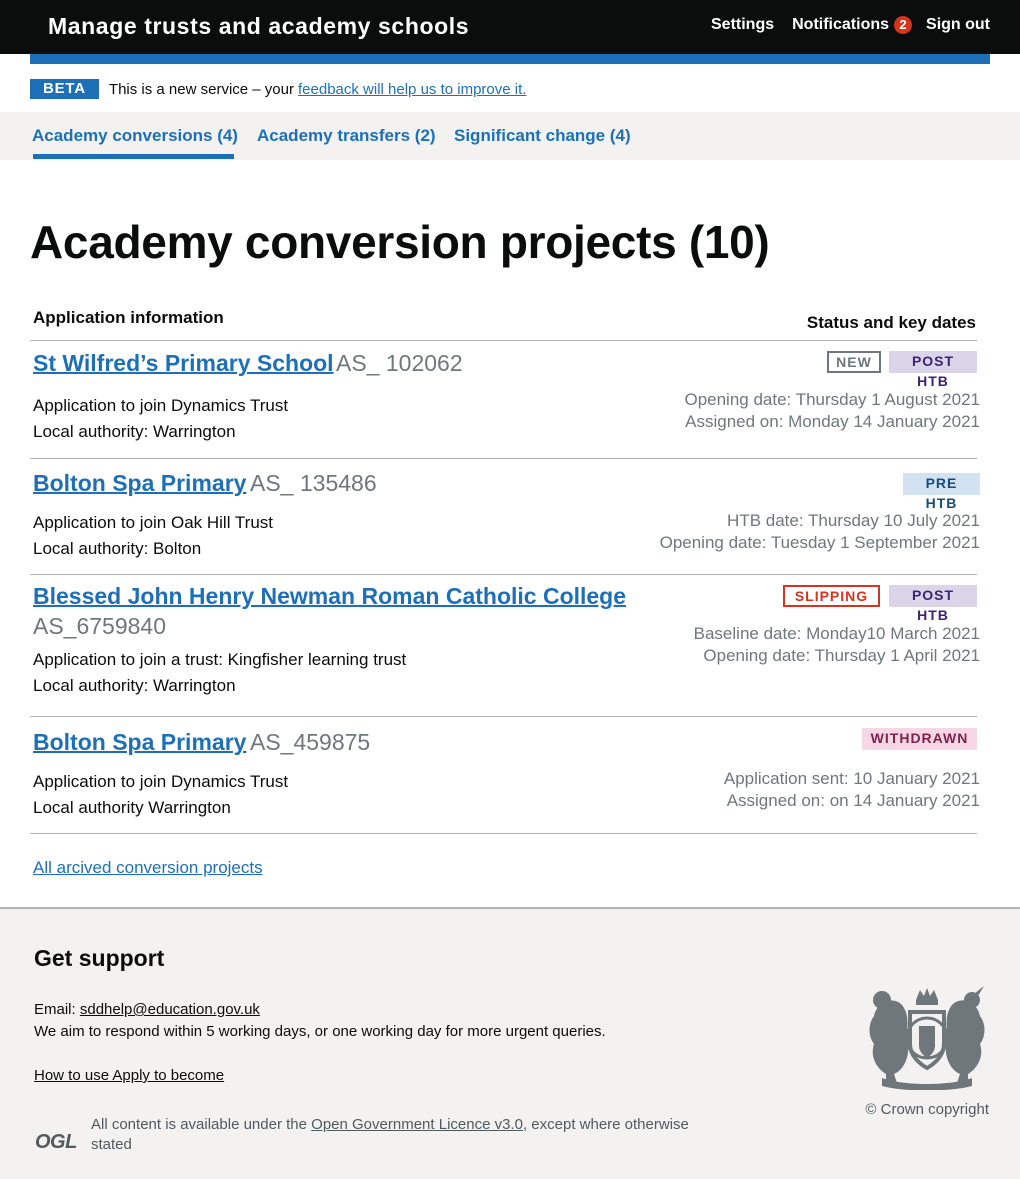 This screenshot has height=1179, width=1020. What do you see at coordinates (851, 778) in the screenshot?
I see `project-date-1: Application sent: 10 January 2021` at bounding box center [851, 778].